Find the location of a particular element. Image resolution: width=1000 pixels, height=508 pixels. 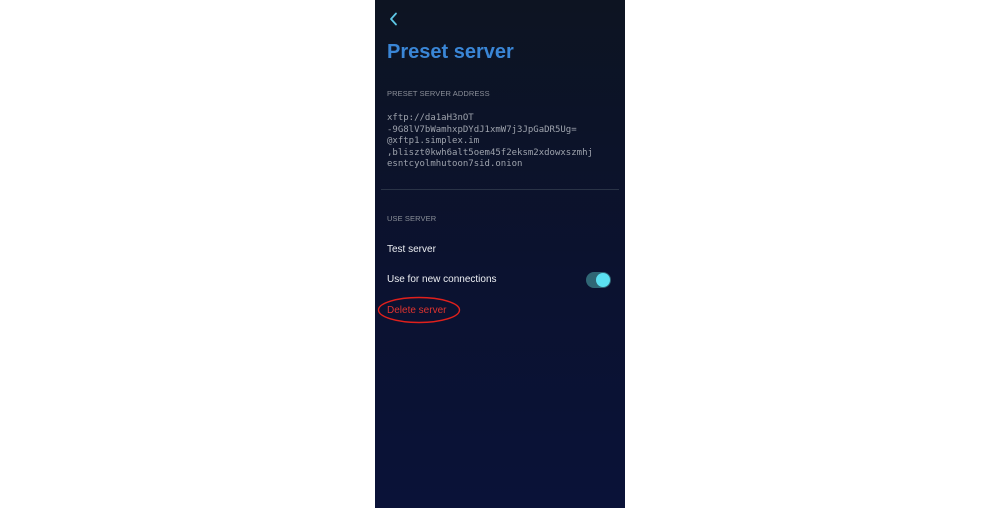

chevron-left-icon is located at coordinates (393, 19).